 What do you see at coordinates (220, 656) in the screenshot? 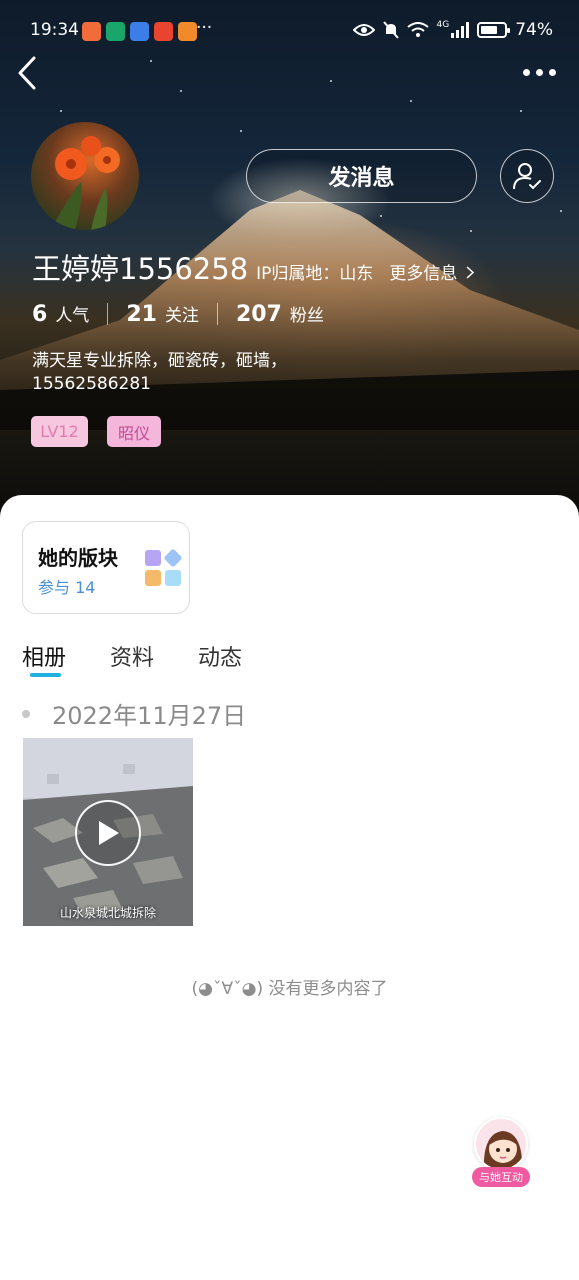
I see `tab-activity: 动态` at bounding box center [220, 656].